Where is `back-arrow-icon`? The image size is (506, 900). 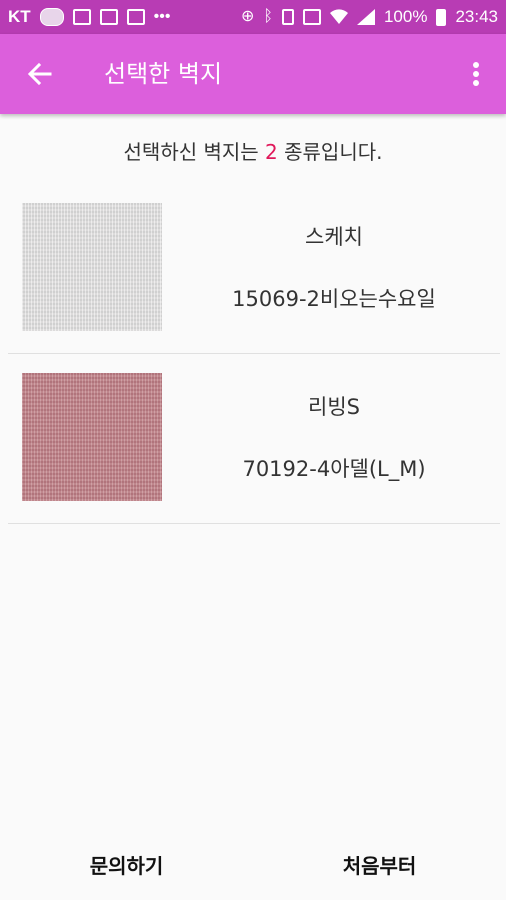
back-arrow-icon is located at coordinates (40, 74).